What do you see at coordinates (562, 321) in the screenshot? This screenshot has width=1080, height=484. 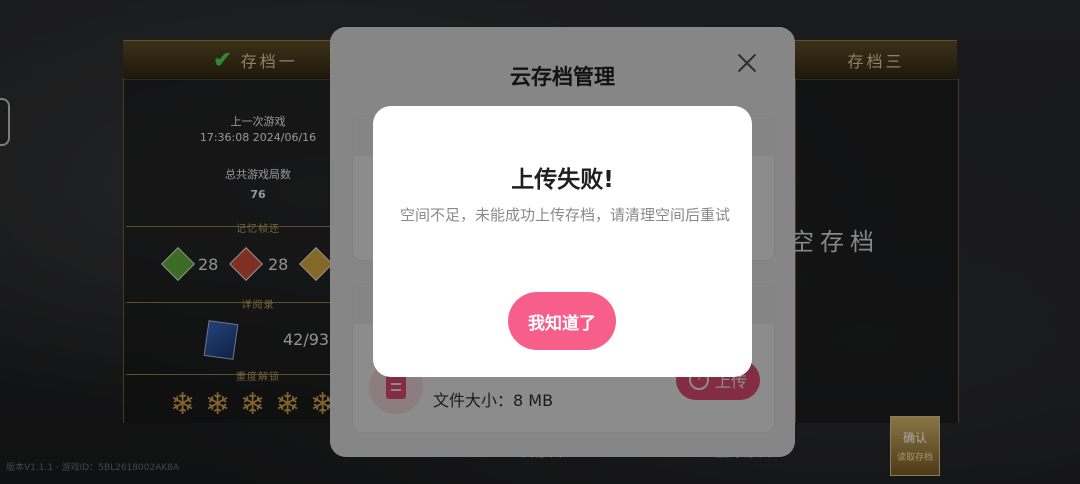 I see `acknowledge-button: 我知道了` at bounding box center [562, 321].